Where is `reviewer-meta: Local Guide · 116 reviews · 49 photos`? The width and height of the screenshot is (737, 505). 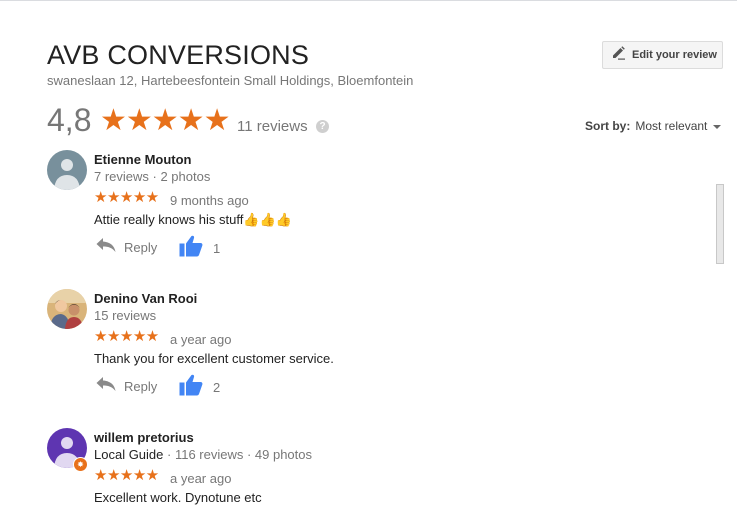
reviewer-meta: Local Guide · 116 reviews · 49 photos is located at coordinates (203, 454).